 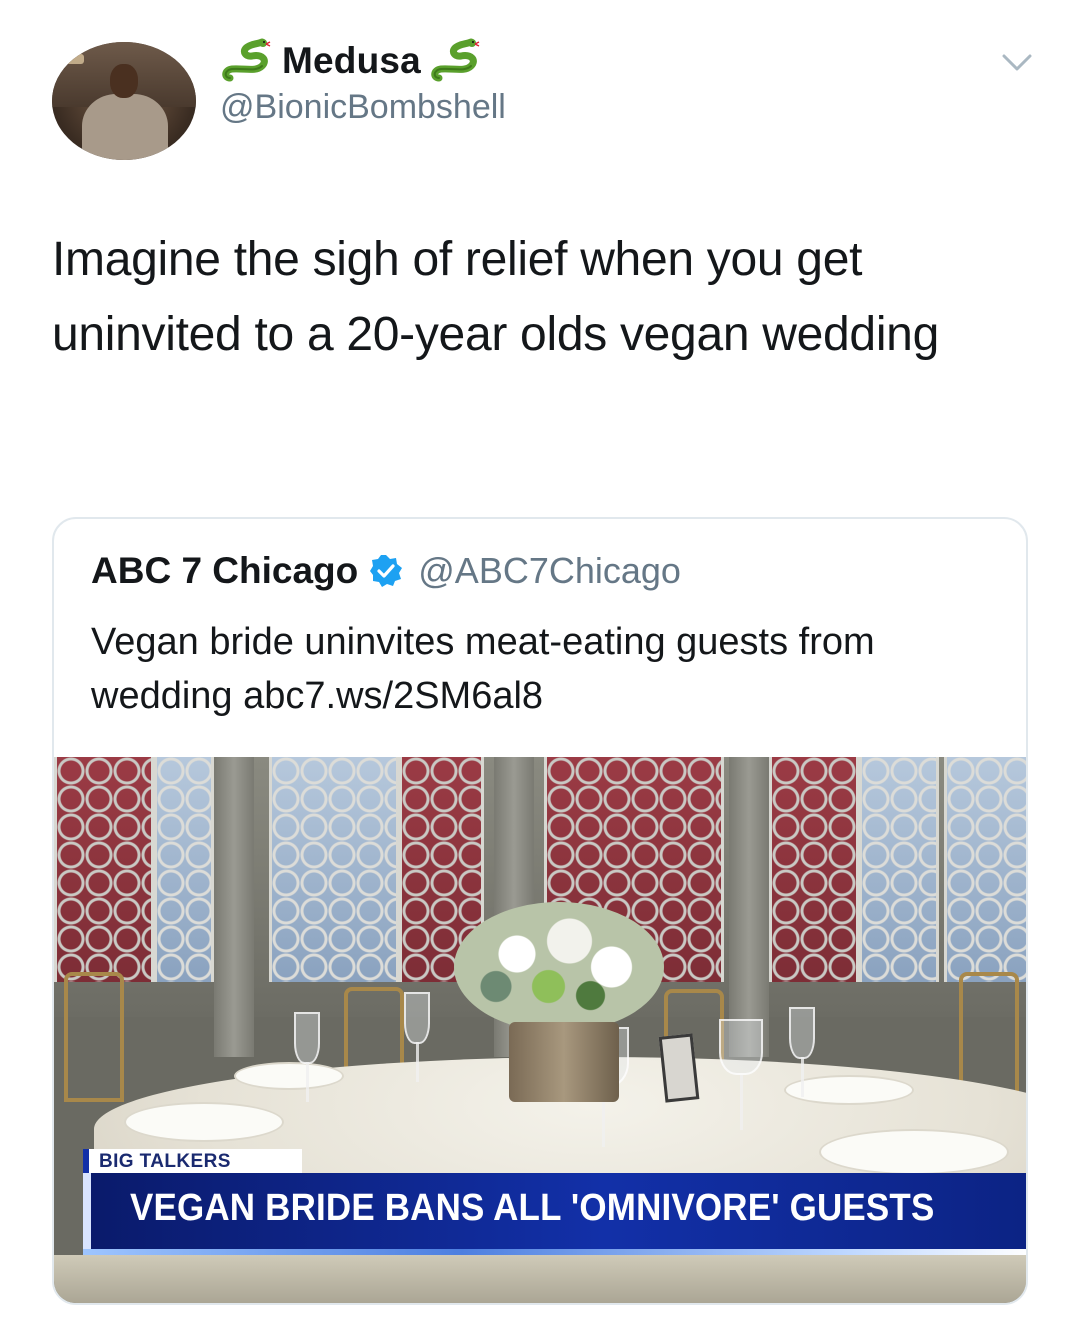 What do you see at coordinates (549, 570) in the screenshot?
I see `quoted-author-handle: @ABC7Chicago` at bounding box center [549, 570].